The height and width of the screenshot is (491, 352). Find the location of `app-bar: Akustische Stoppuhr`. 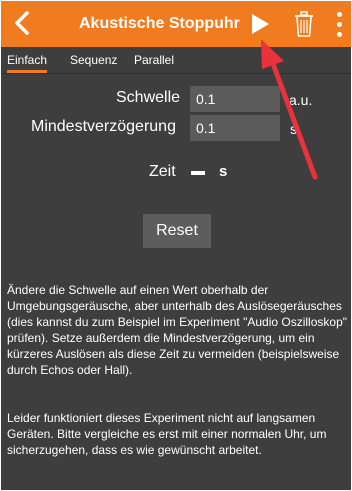

app-bar: Akustische Stoppuhr is located at coordinates (176, 24).